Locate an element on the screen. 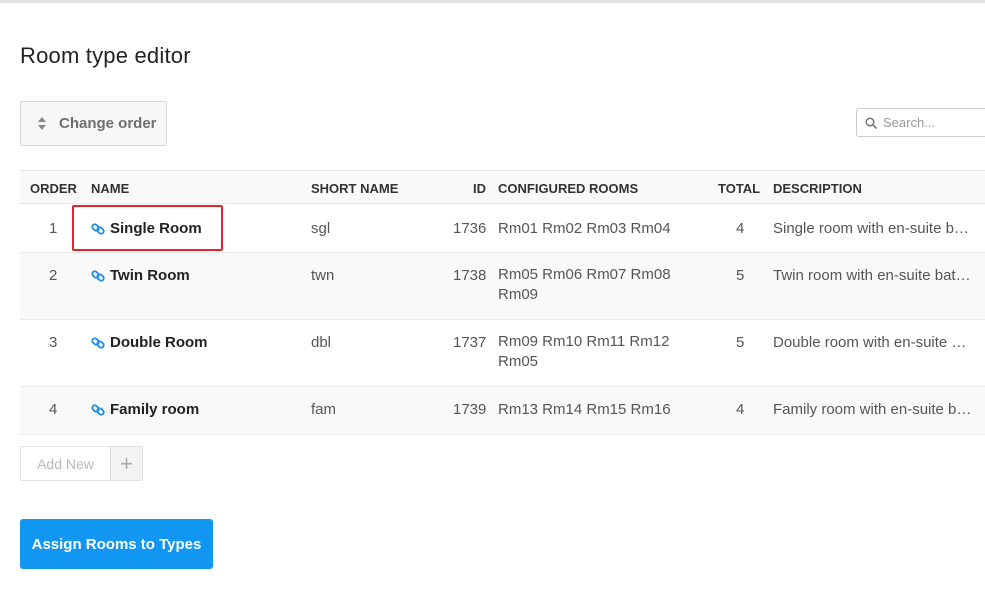 Image resolution: width=985 pixels, height=589 pixels. row-short-name: fam is located at coordinates (324, 409).